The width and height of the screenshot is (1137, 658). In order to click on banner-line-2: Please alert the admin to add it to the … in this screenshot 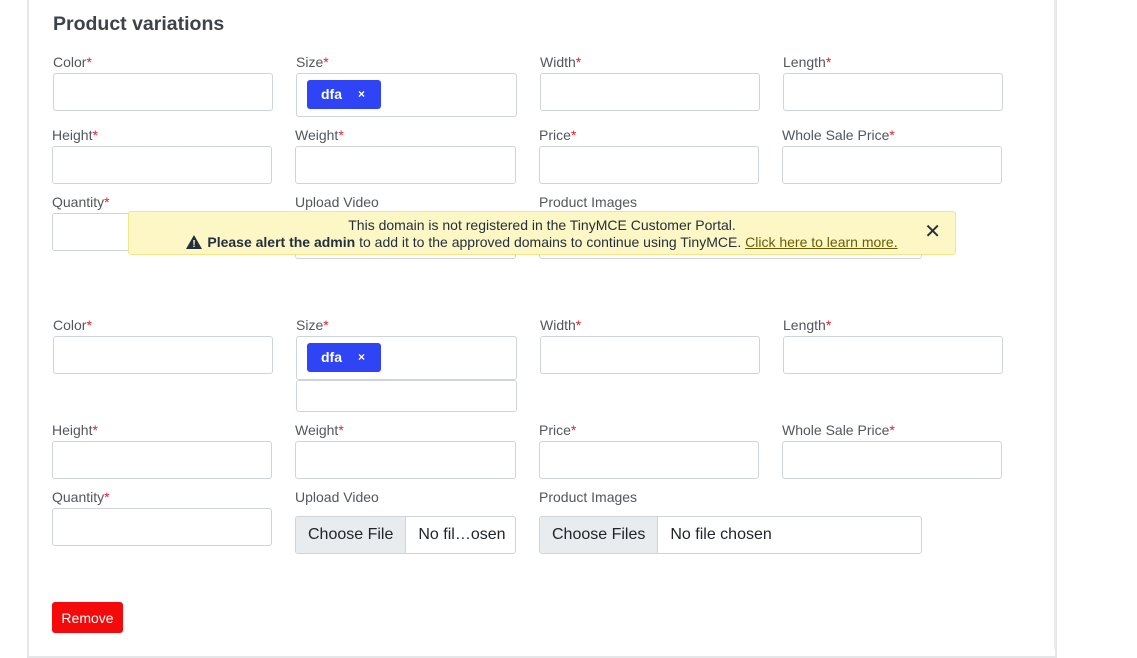, I will do `click(542, 243)`.